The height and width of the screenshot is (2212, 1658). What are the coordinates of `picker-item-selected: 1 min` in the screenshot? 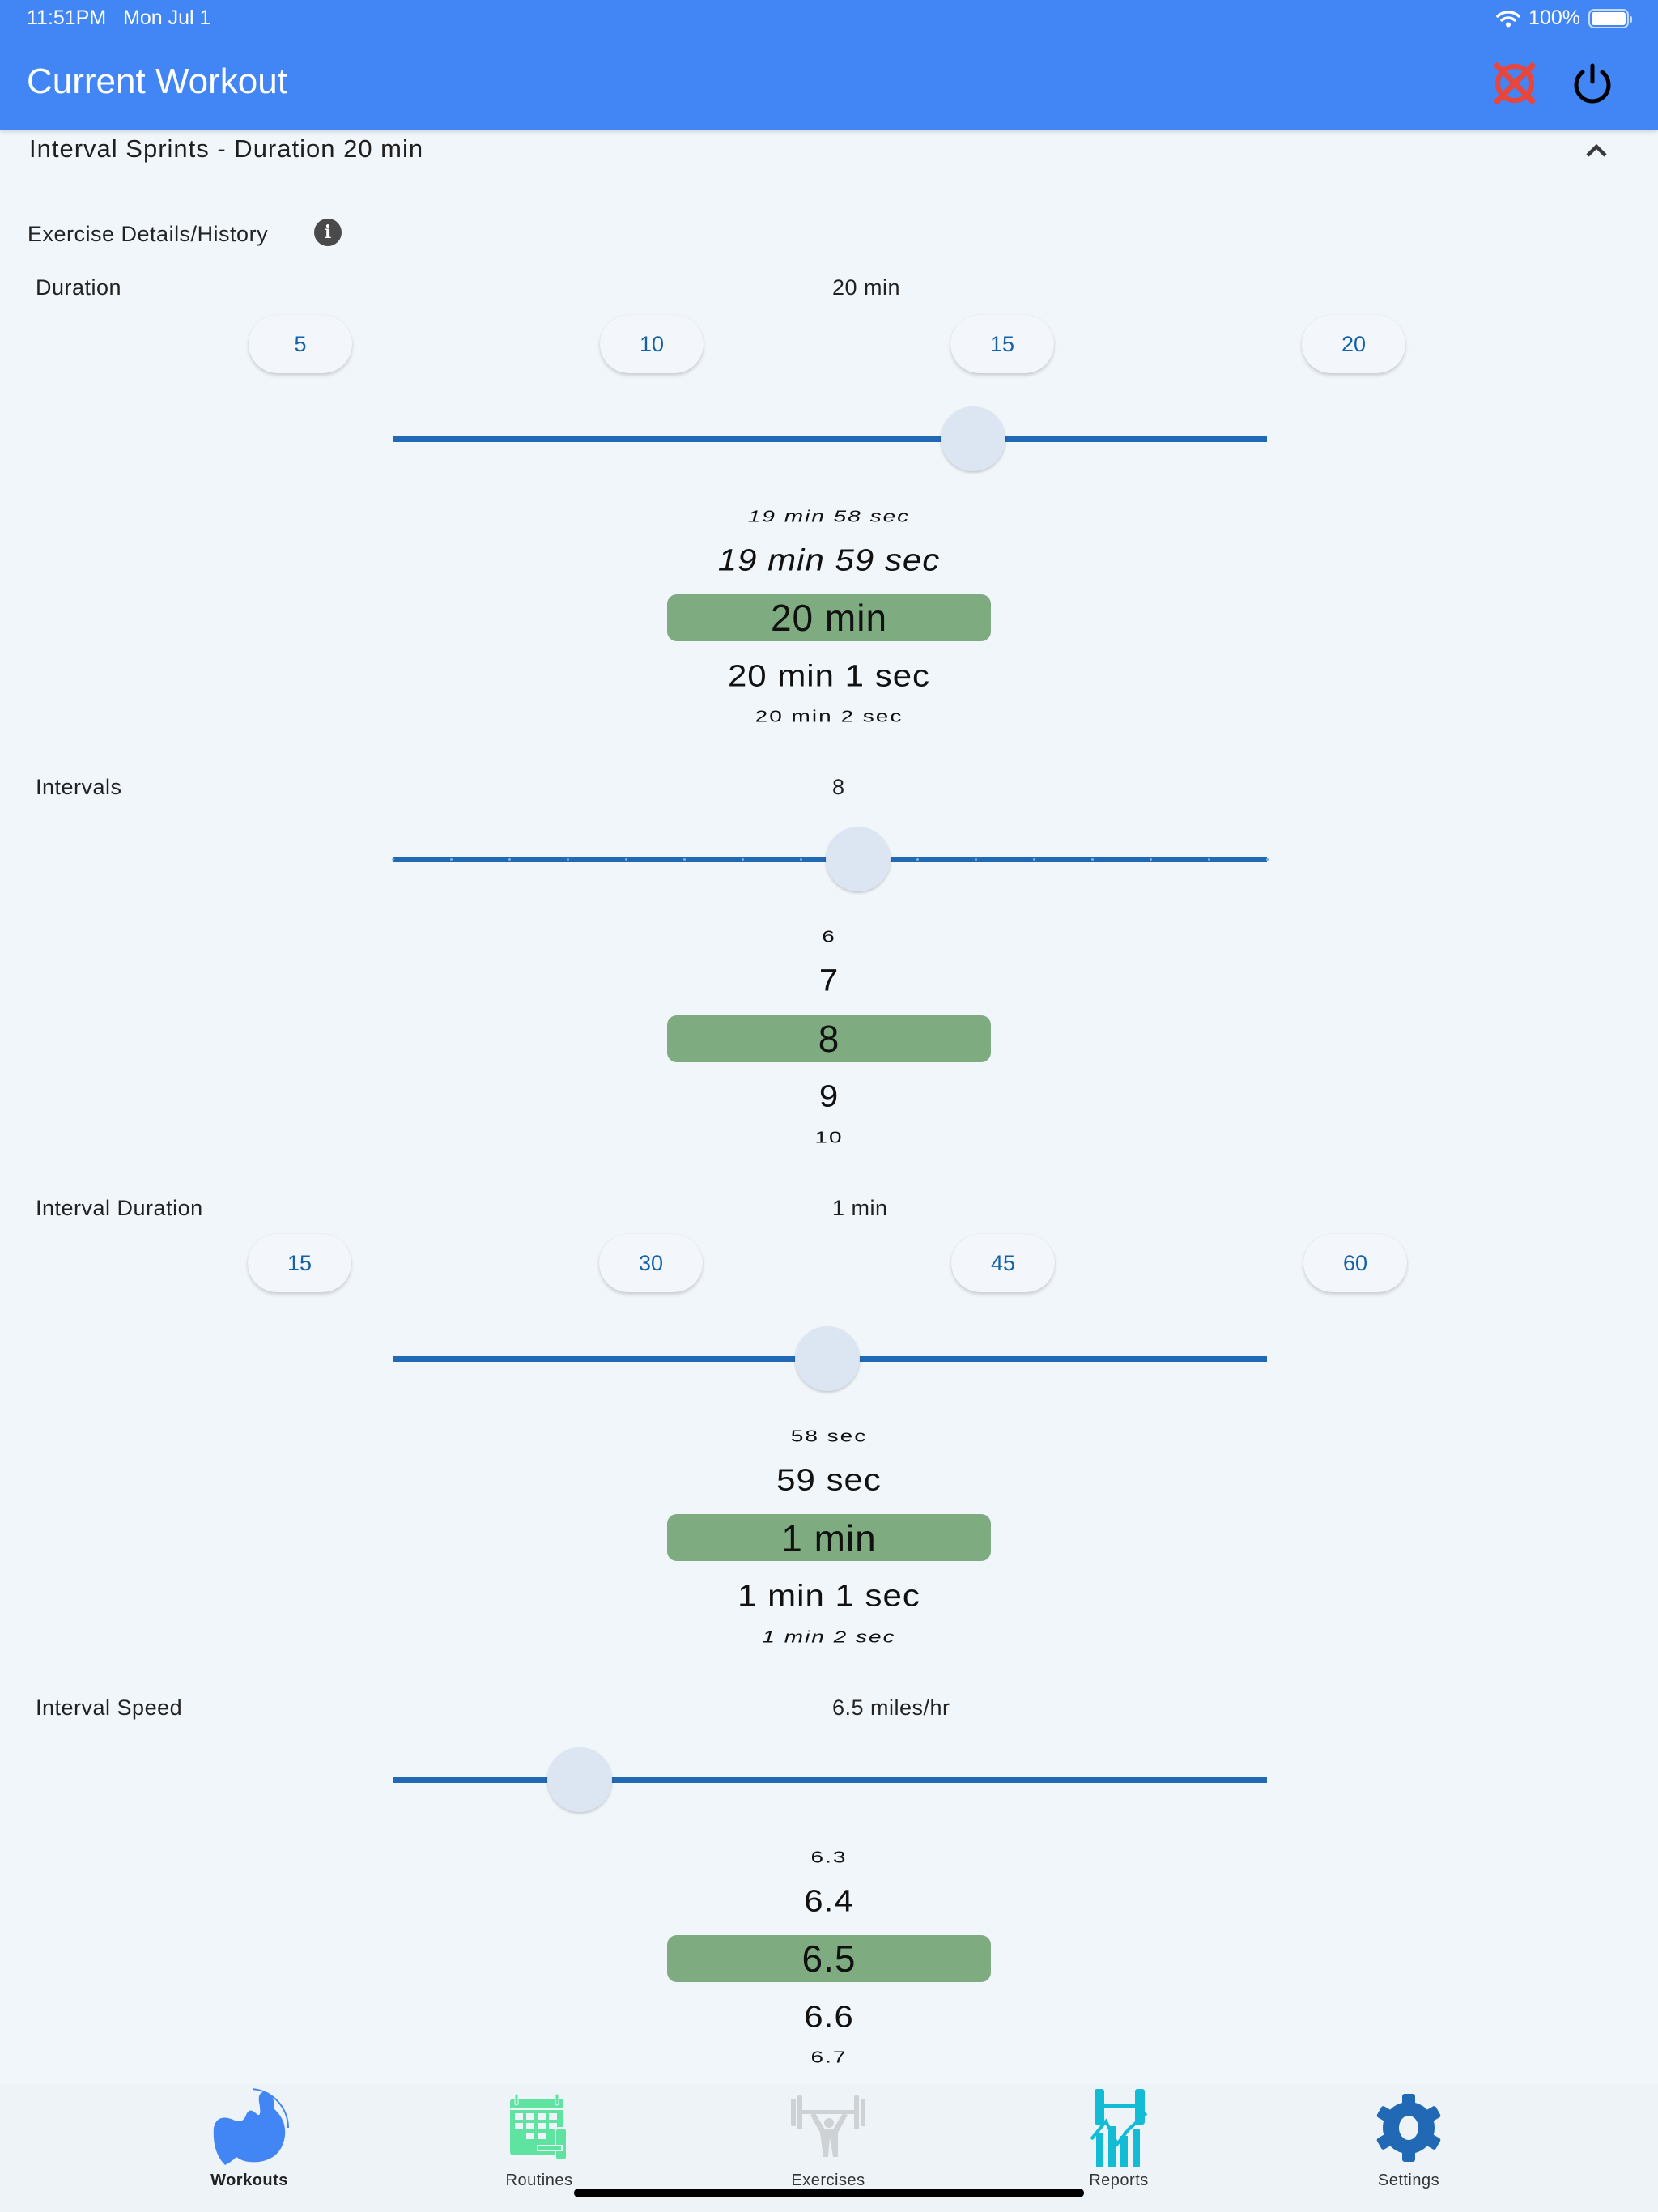 It's located at (829, 1538).